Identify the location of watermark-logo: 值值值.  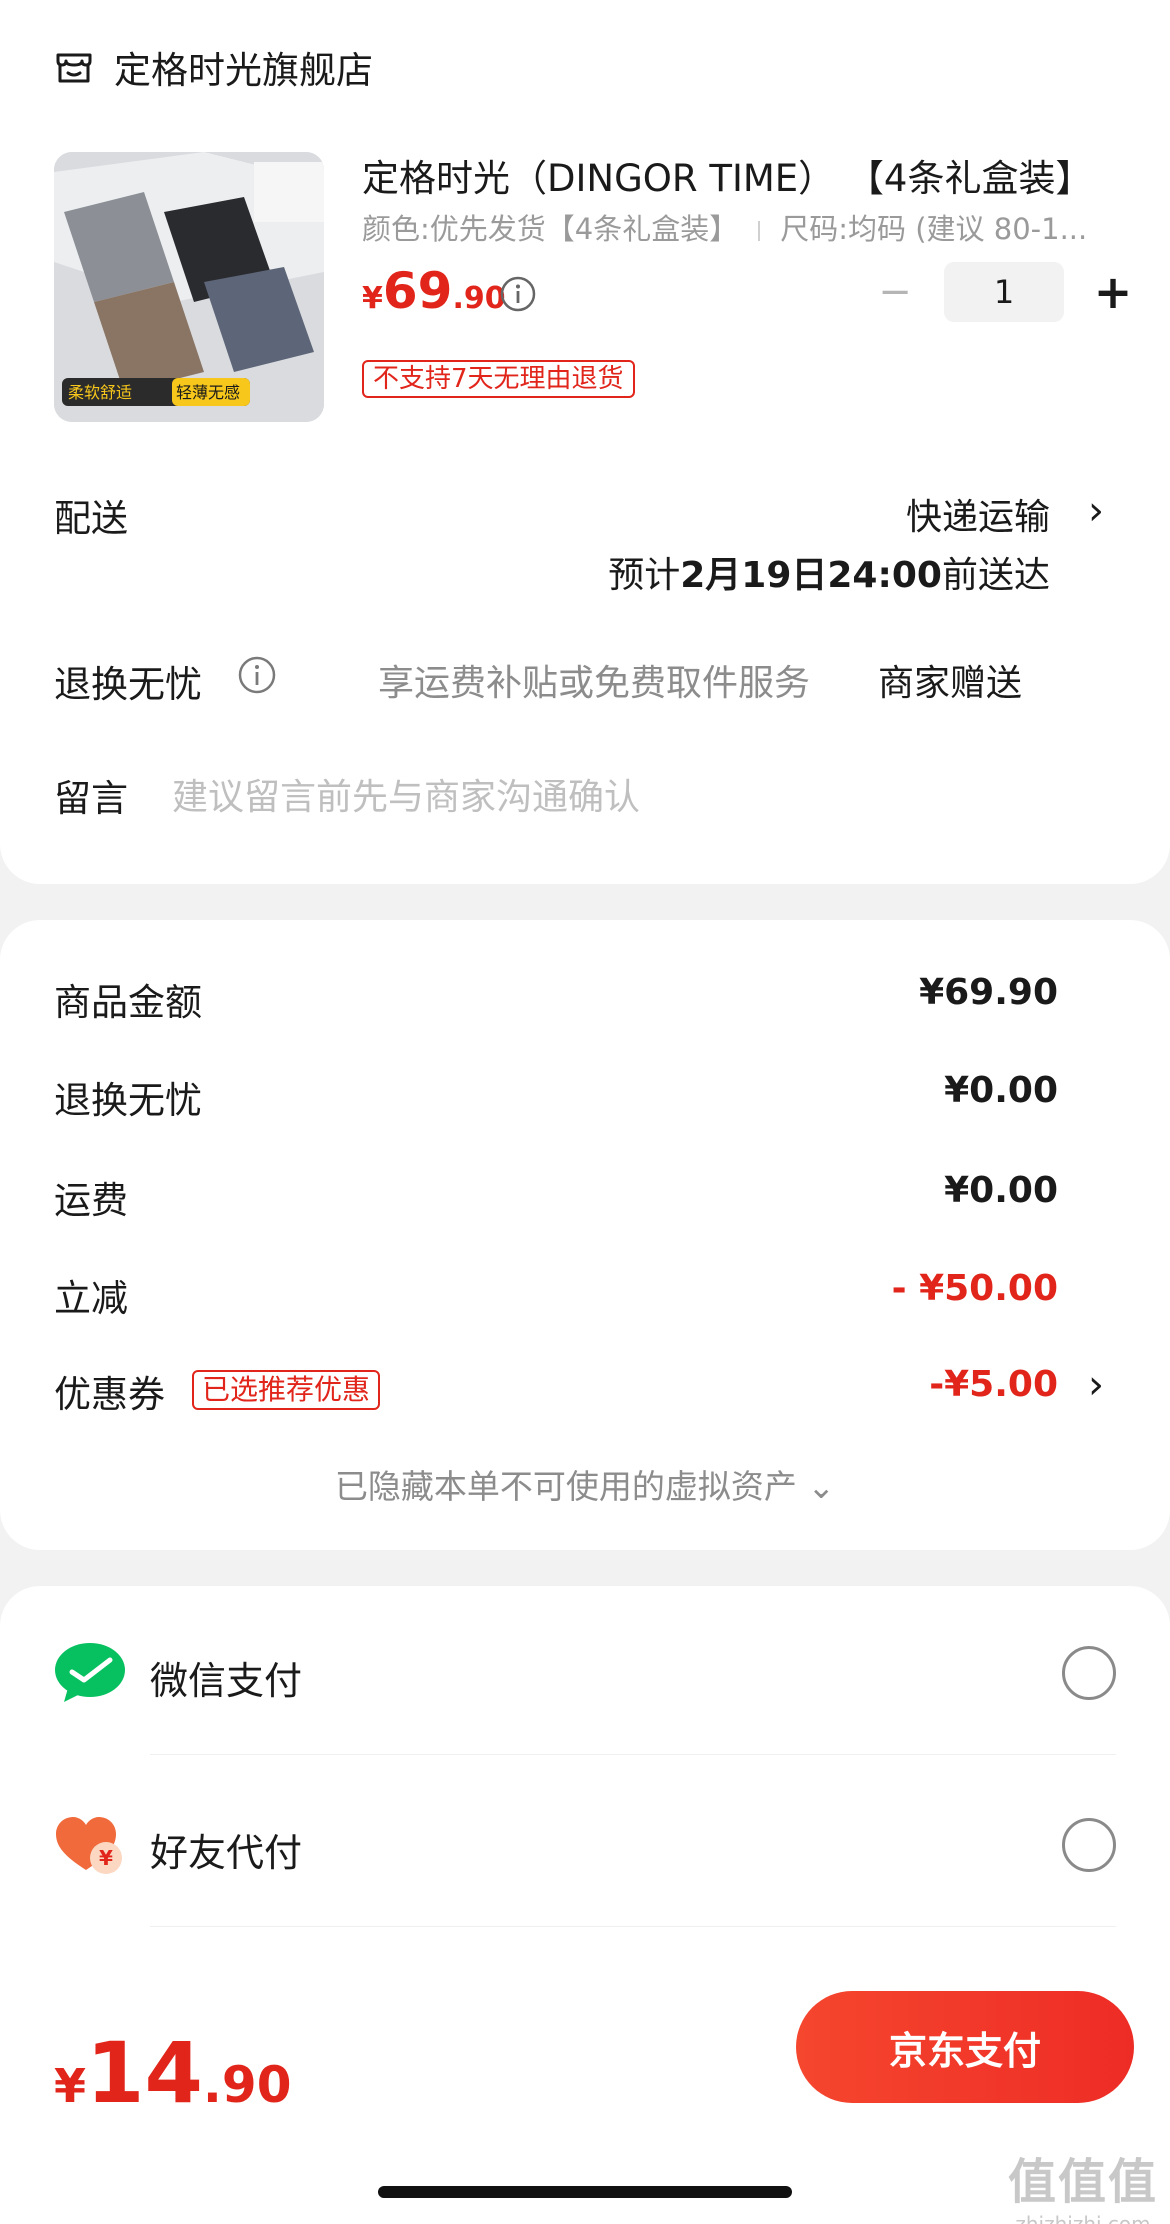
(1082, 2182).